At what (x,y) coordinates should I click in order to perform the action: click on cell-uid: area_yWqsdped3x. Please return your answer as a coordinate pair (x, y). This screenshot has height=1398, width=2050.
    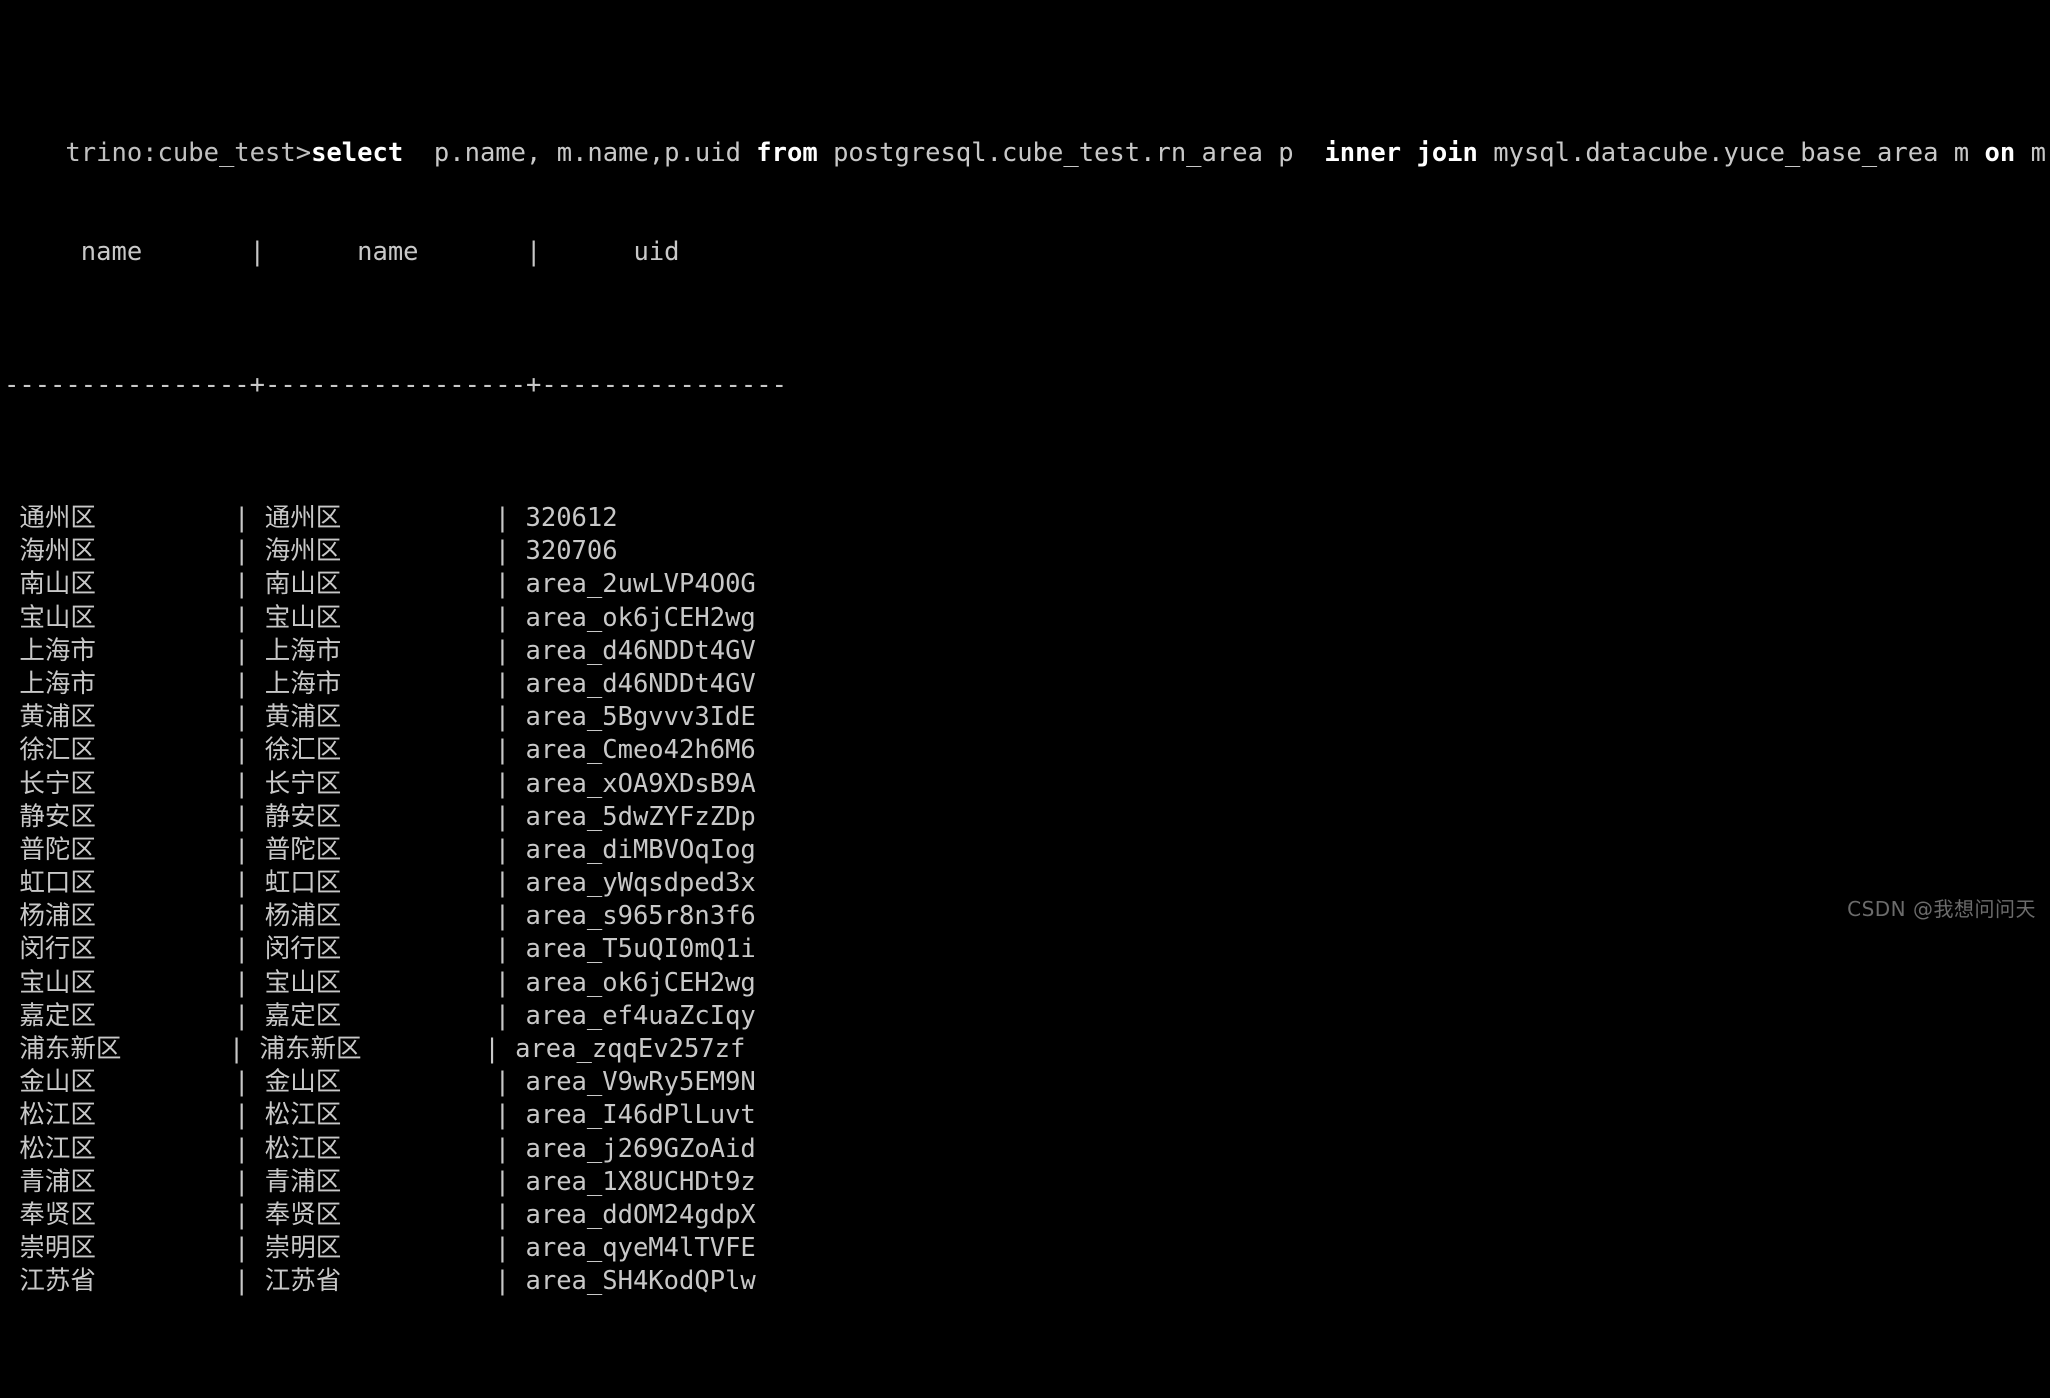
    Looking at the image, I should click on (633, 883).